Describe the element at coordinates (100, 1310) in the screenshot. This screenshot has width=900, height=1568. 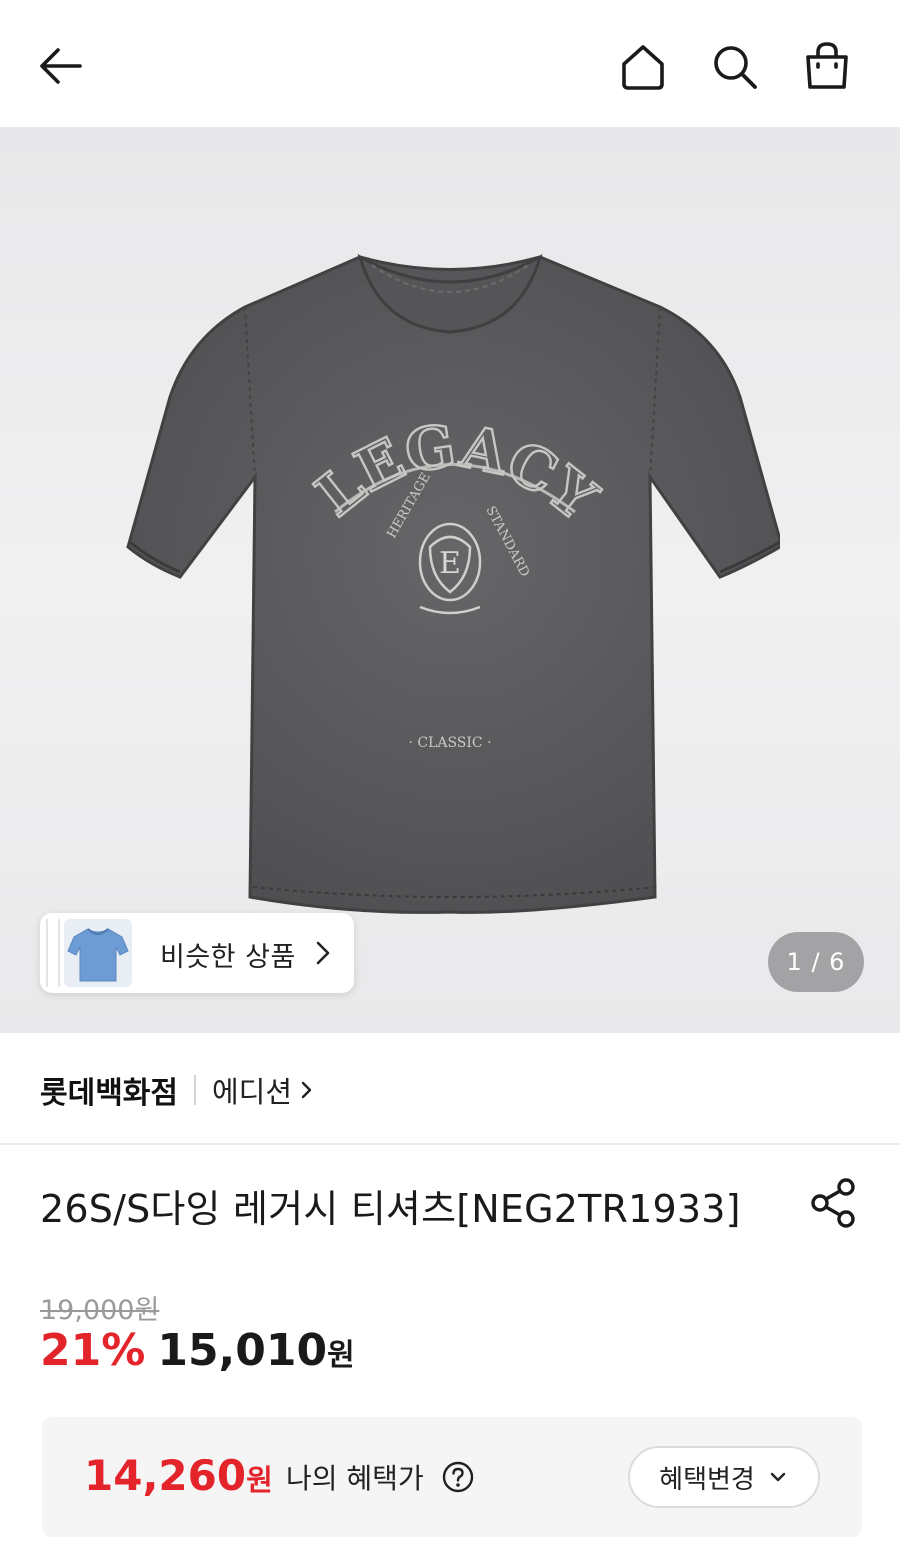
I see `original-price: 19,000원` at that location.